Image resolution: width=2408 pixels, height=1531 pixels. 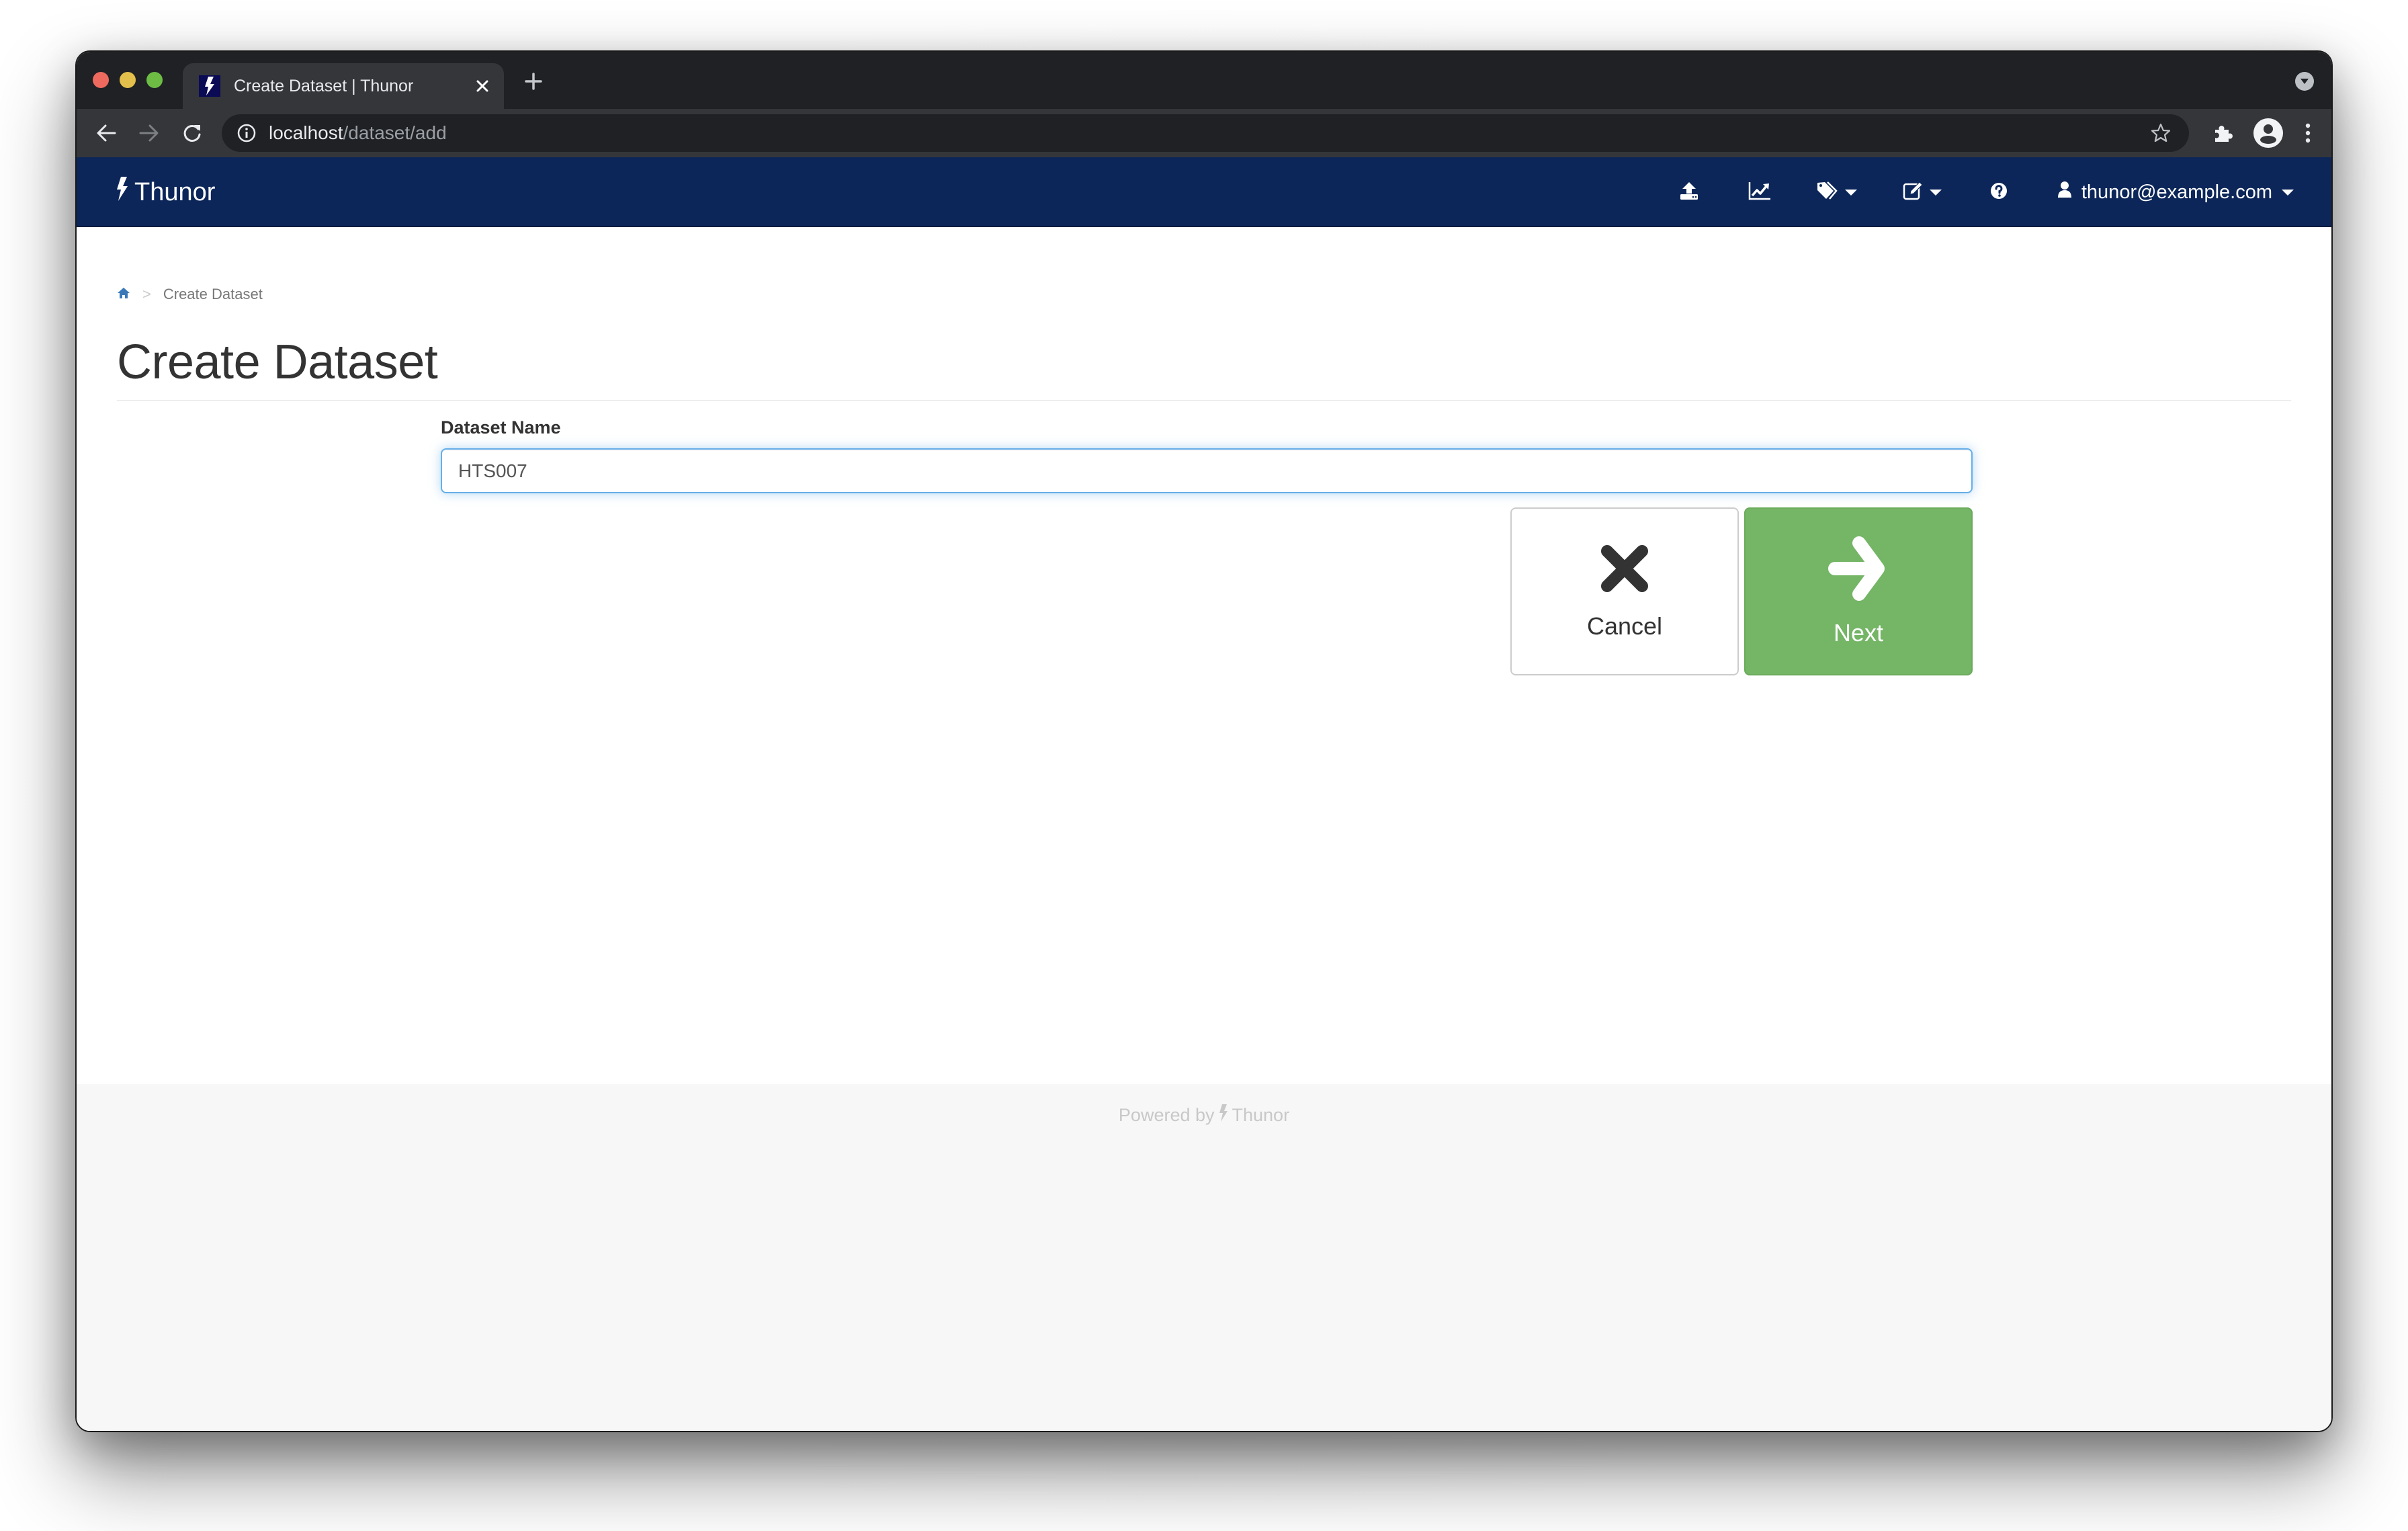 What do you see at coordinates (1913, 192) in the screenshot?
I see `edit-icon` at bounding box center [1913, 192].